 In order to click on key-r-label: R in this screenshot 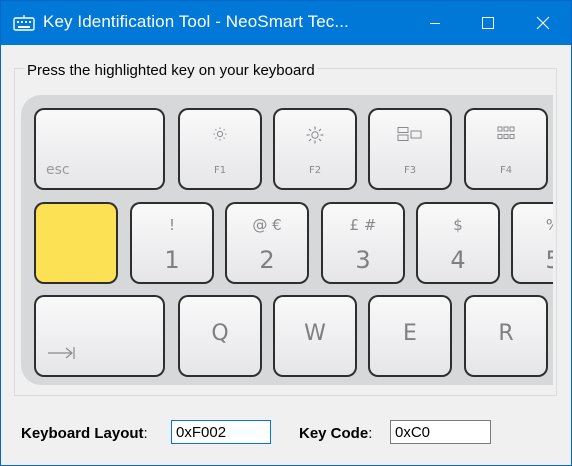, I will do `click(506, 333)`.